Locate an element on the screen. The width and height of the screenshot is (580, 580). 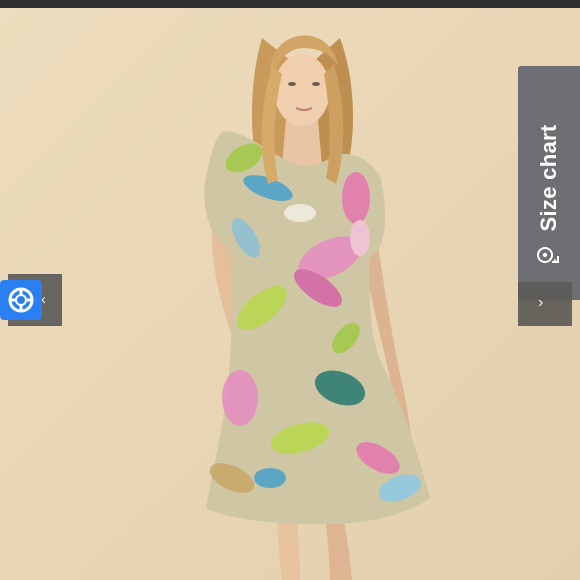
chevron-right-icon: › is located at coordinates (541, 302).